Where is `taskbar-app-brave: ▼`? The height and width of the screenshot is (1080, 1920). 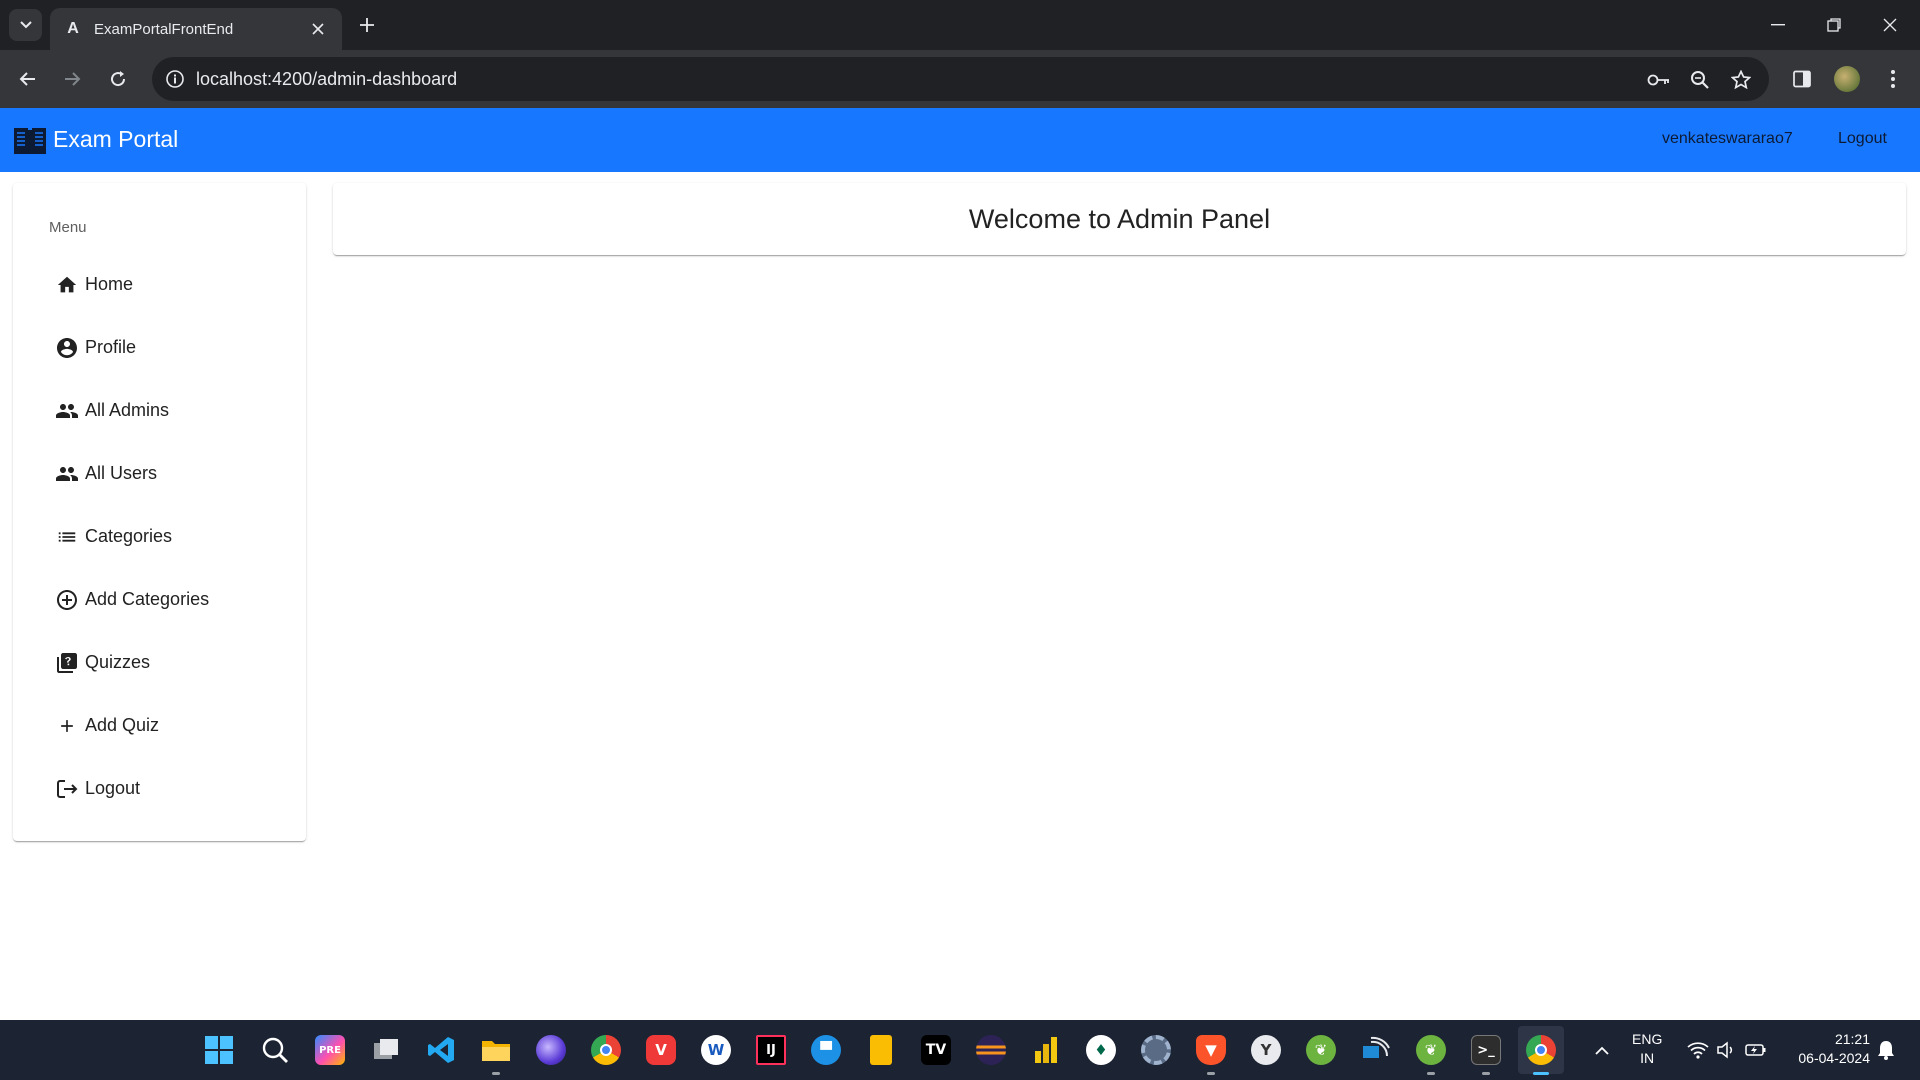 taskbar-app-brave: ▼ is located at coordinates (1211, 1053).